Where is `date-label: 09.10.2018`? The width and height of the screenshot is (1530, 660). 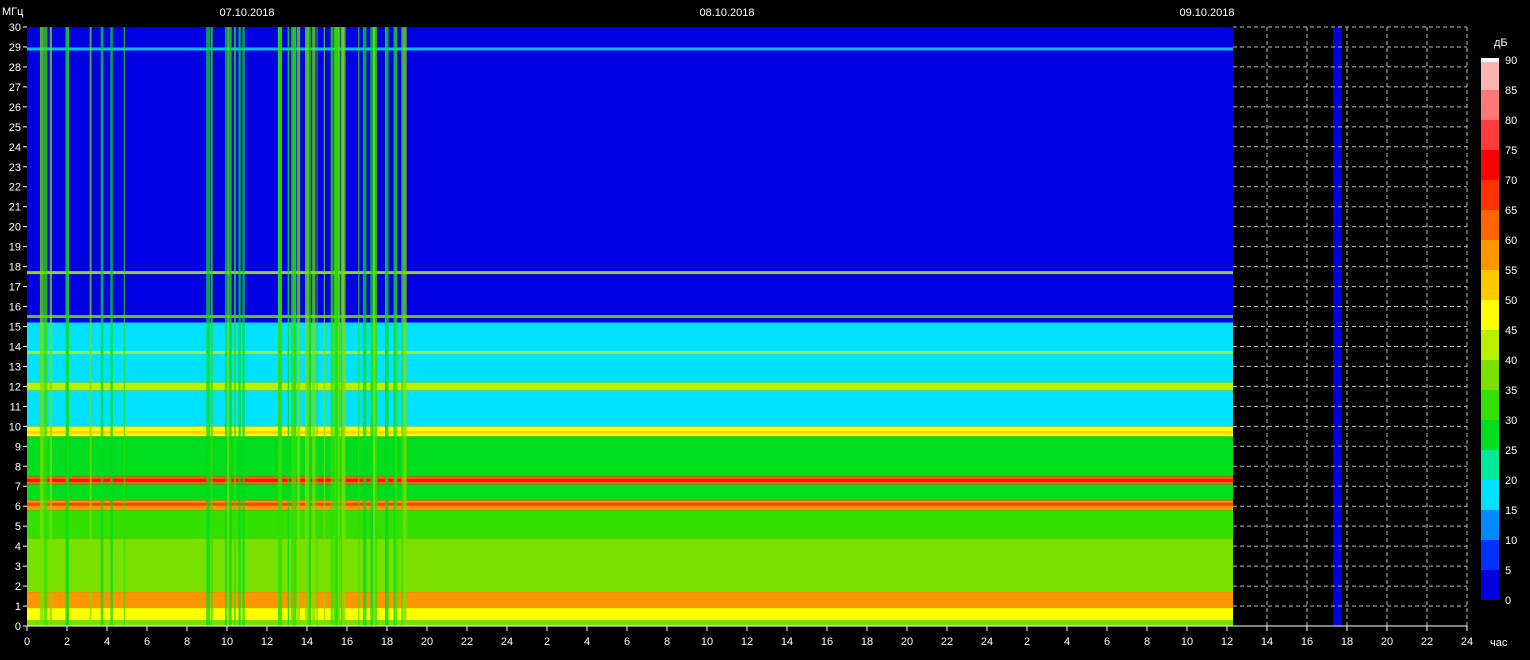
date-label: 09.10.2018 is located at coordinates (1206, 13).